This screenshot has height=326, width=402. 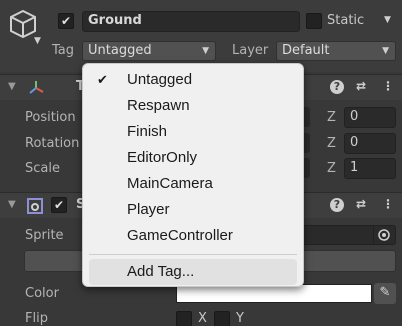 I want to click on tag-dropdown-value: Untagged, so click(x=120, y=50).